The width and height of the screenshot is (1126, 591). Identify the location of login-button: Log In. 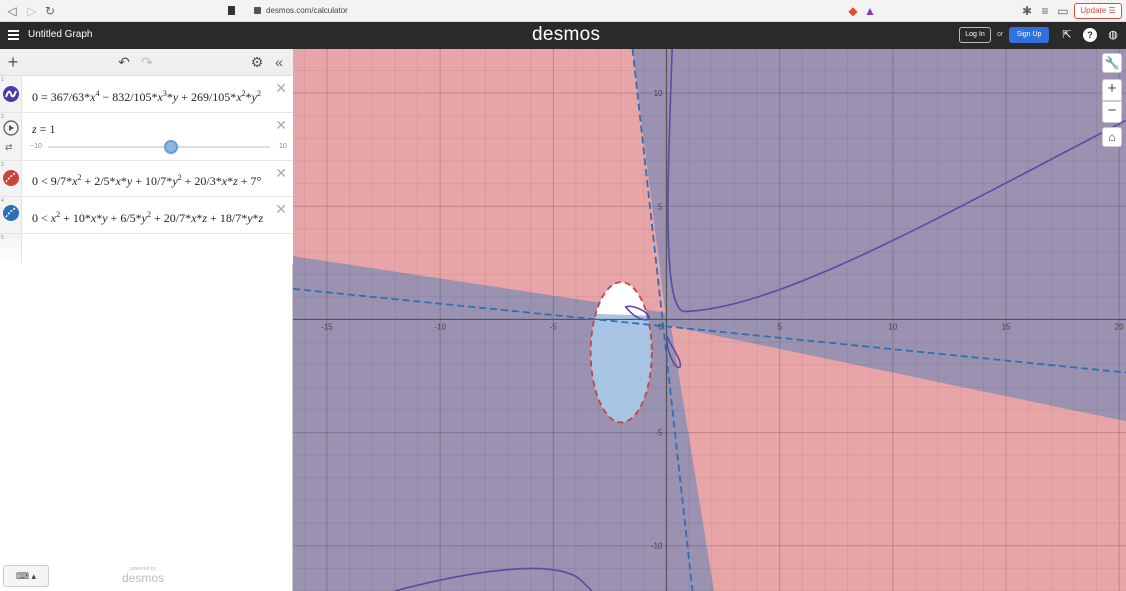
(975, 35).